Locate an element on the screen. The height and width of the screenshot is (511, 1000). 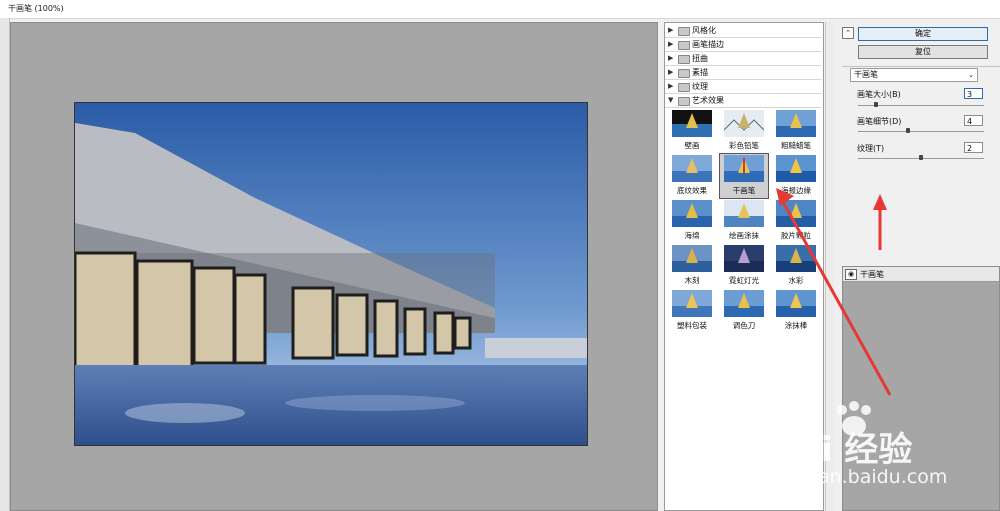
watermark-url: jingyan.baidu.com is located at coordinates (860, 477).